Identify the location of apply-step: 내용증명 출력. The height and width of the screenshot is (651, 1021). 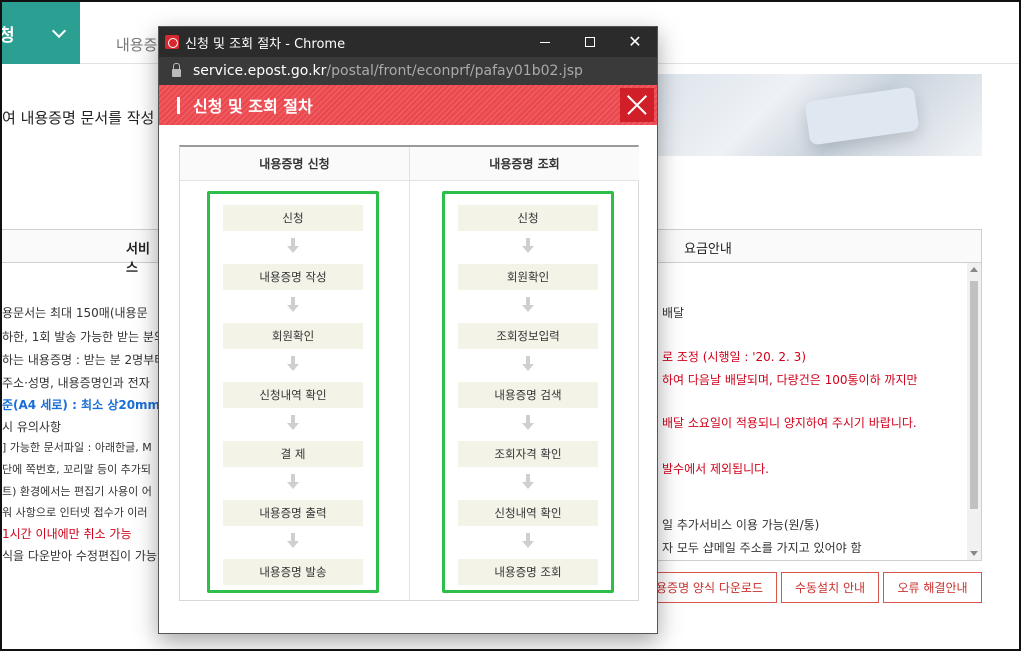
(293, 513).